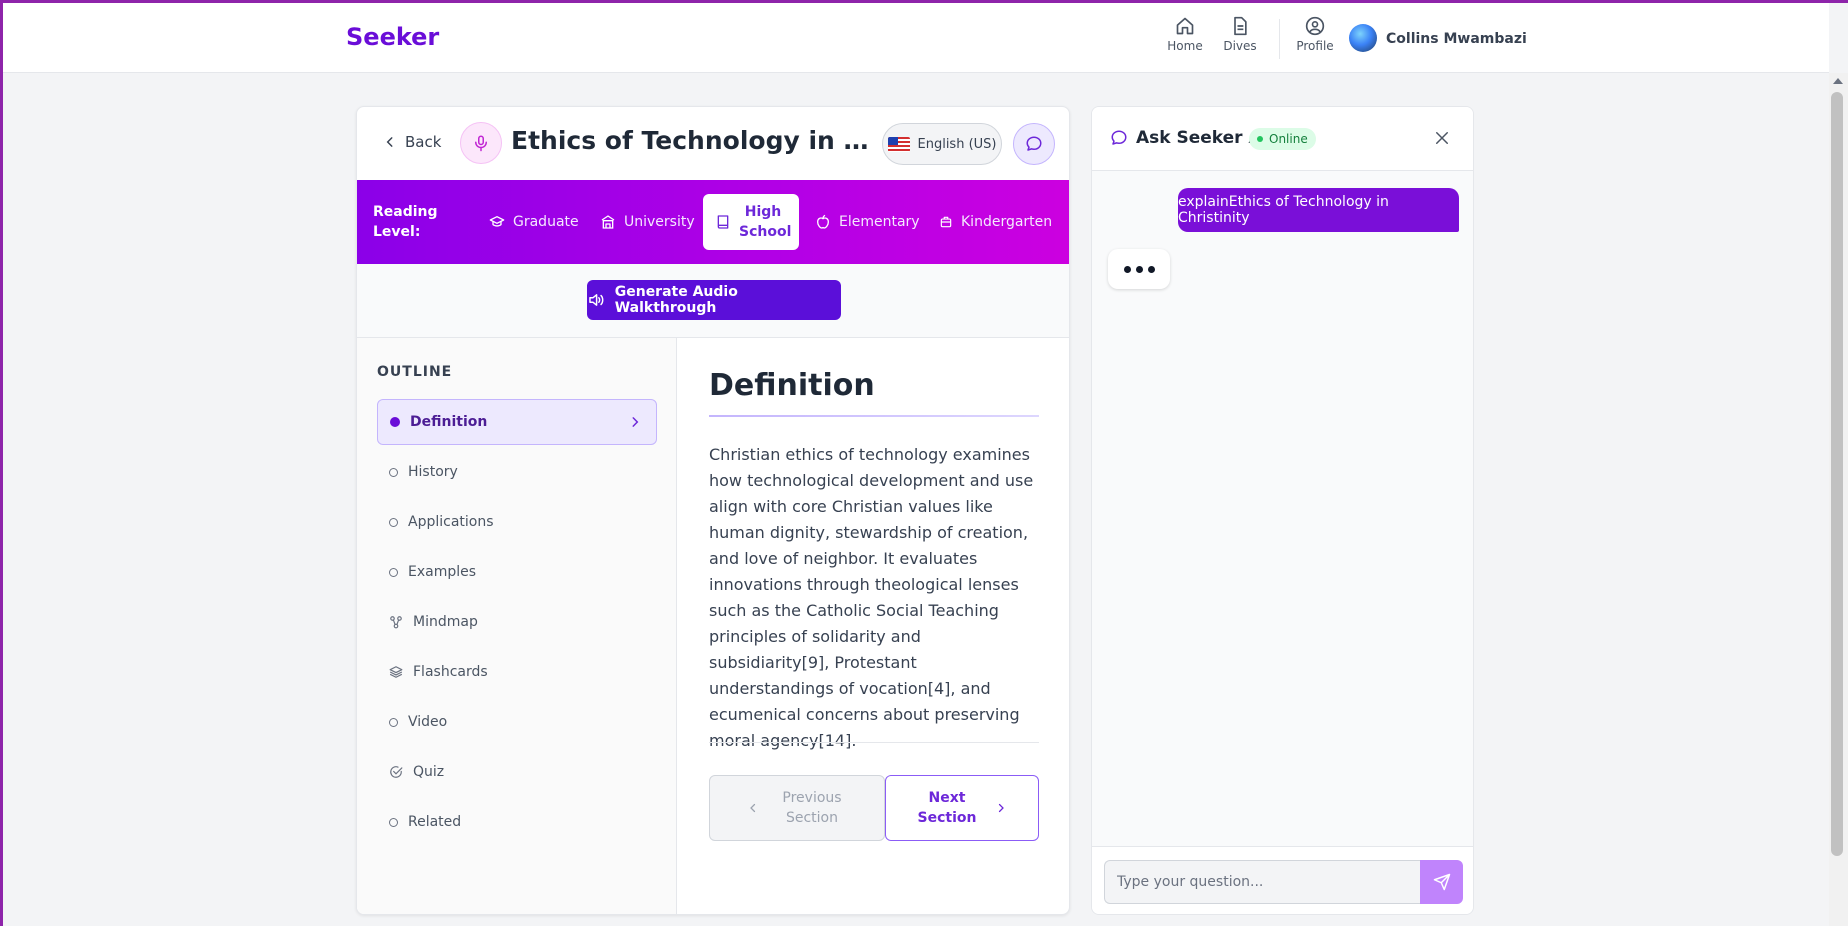  Describe the element at coordinates (723, 222) in the screenshot. I see `book-icon` at that location.